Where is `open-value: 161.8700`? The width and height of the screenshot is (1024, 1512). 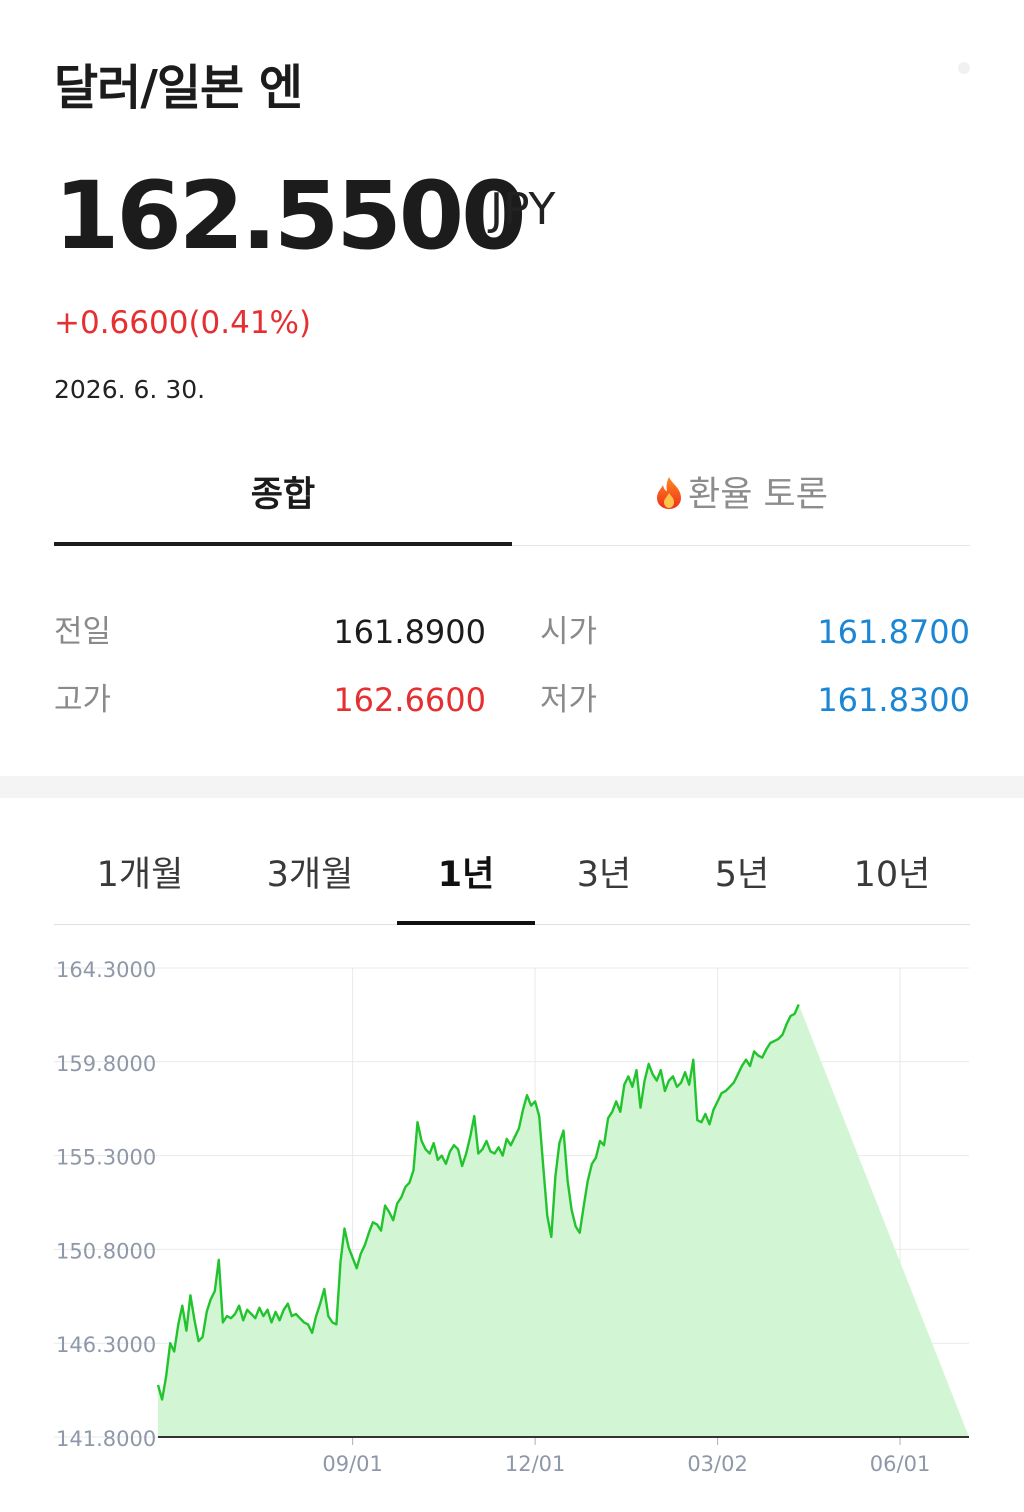
open-value: 161.8700 is located at coordinates (893, 632).